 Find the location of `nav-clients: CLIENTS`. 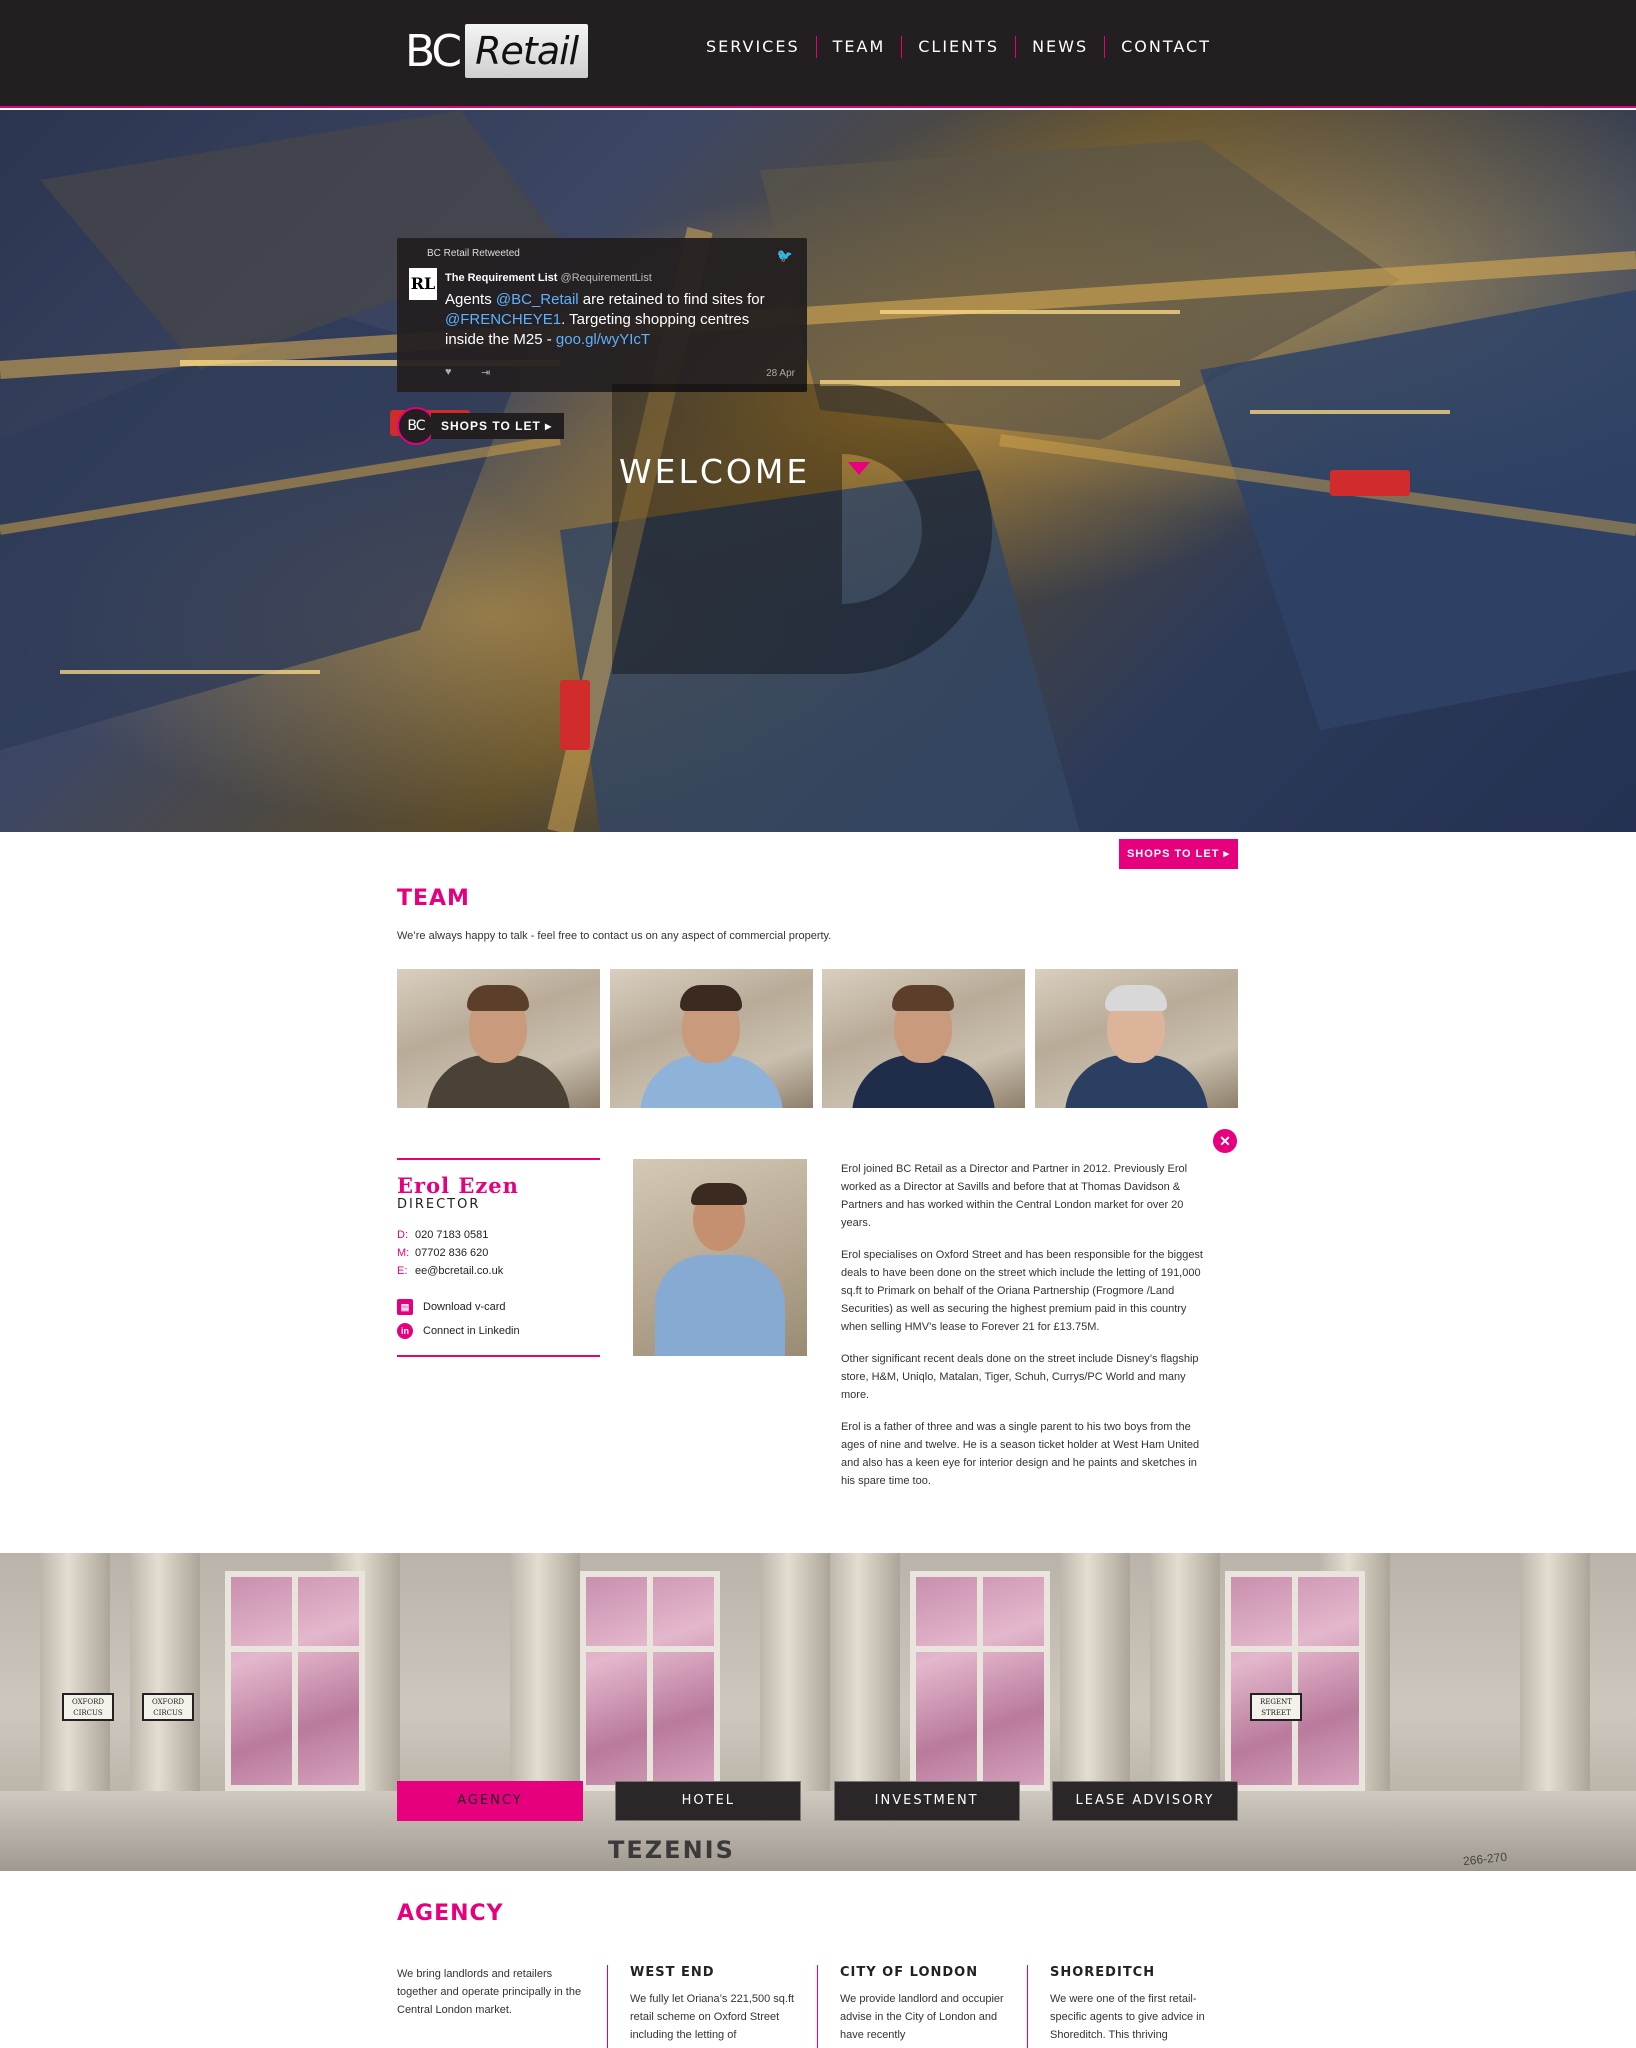

nav-clients: CLIENTS is located at coordinates (958, 47).